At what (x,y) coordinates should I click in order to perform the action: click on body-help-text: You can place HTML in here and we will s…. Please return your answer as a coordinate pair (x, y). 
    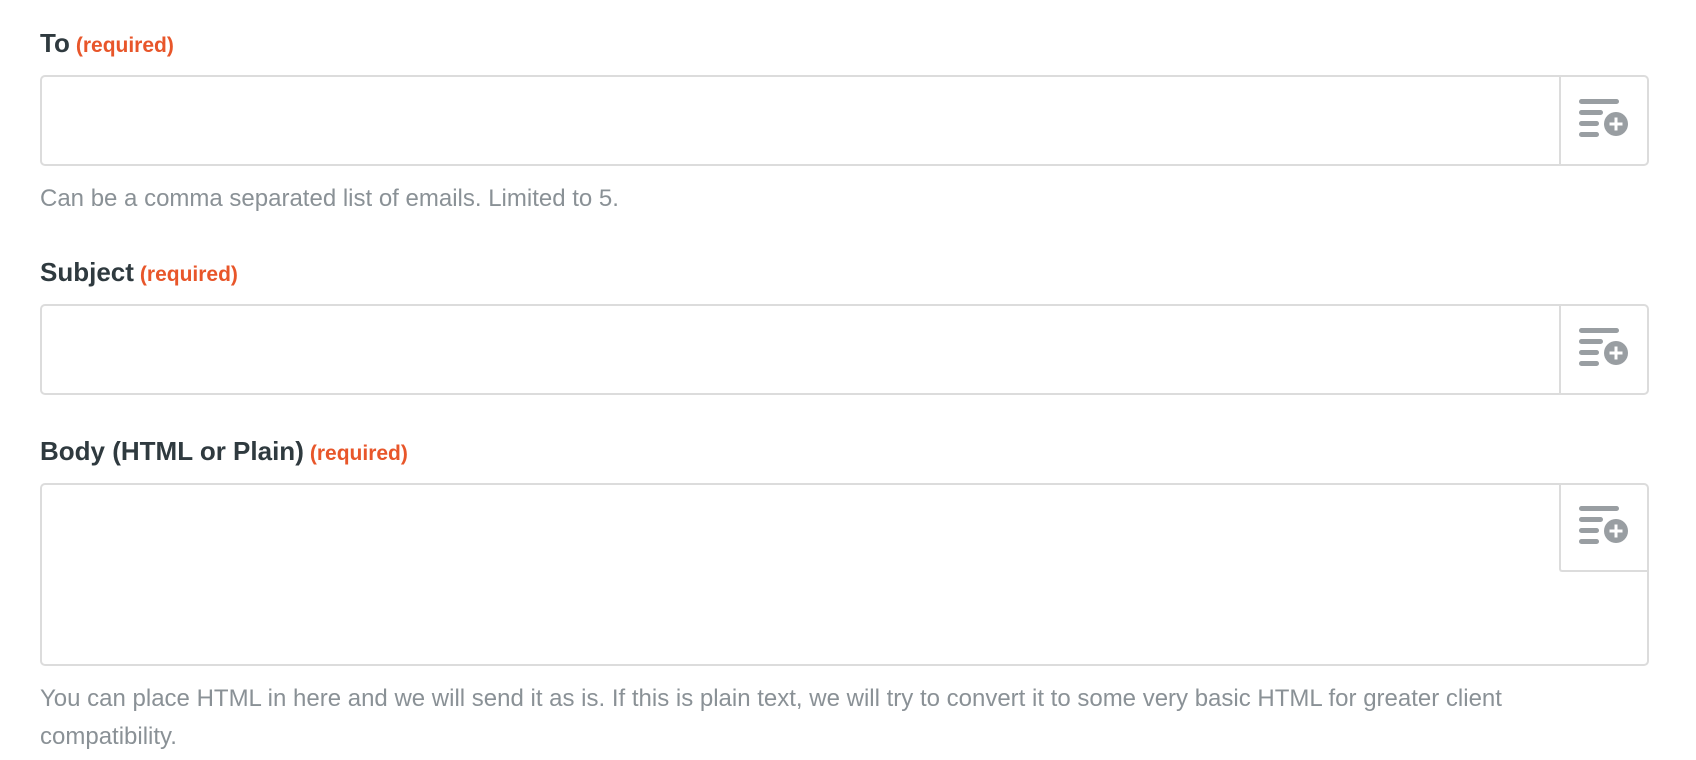
    Looking at the image, I should click on (771, 717).